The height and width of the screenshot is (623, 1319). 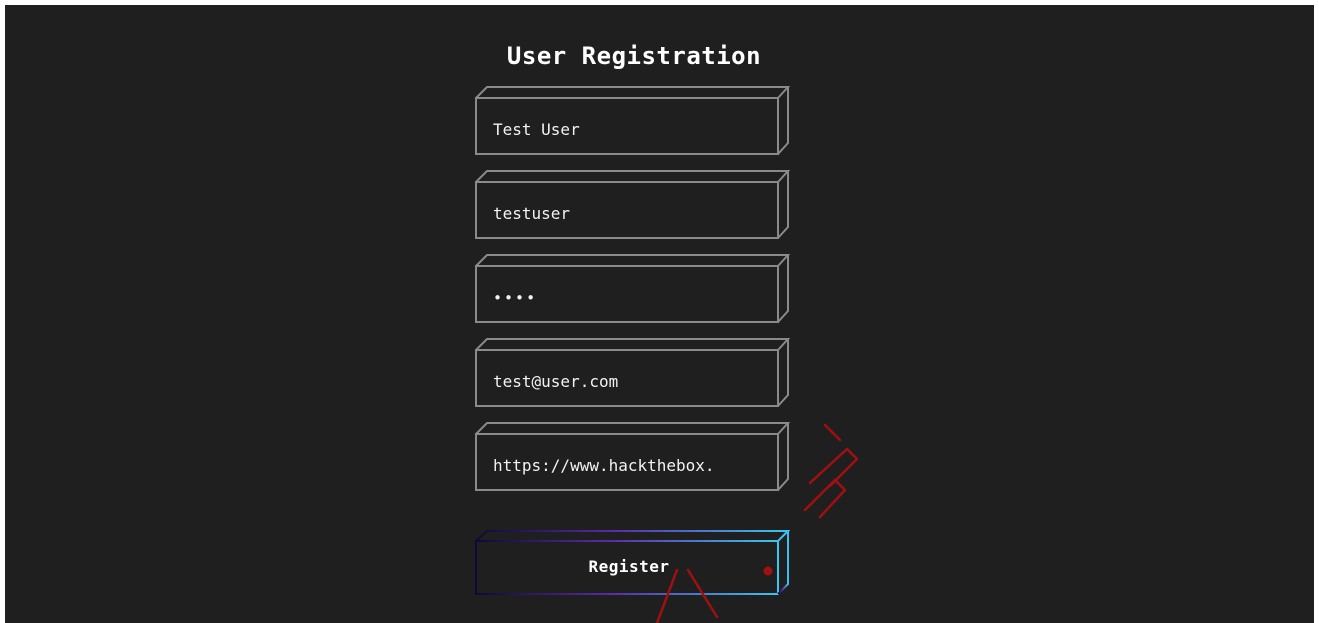 I want to click on password-input: ••••, so click(x=635, y=298).